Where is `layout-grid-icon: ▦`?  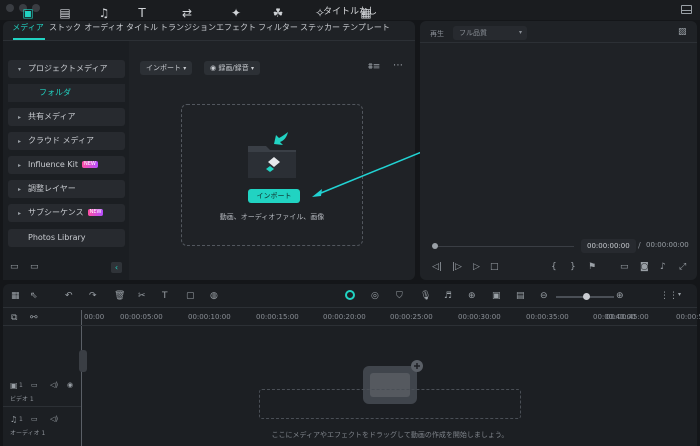
layout-grid-icon: ▦ is located at coordinates (15, 296).